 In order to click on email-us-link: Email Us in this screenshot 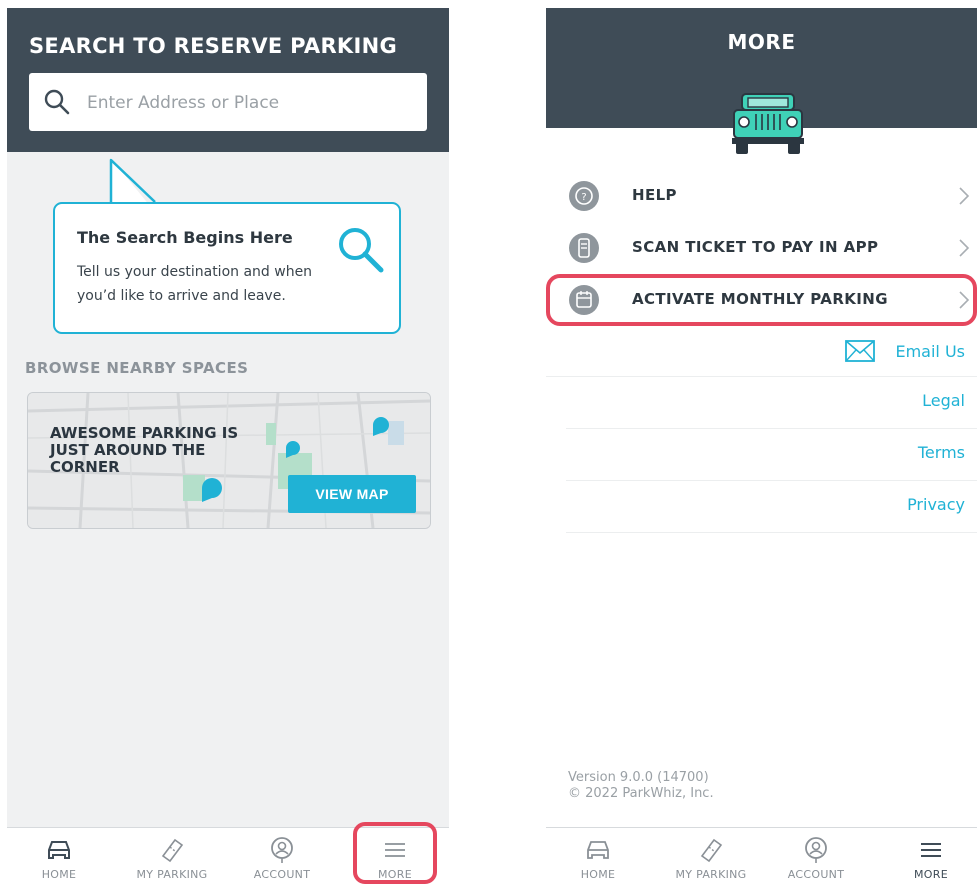, I will do `click(761, 353)`.